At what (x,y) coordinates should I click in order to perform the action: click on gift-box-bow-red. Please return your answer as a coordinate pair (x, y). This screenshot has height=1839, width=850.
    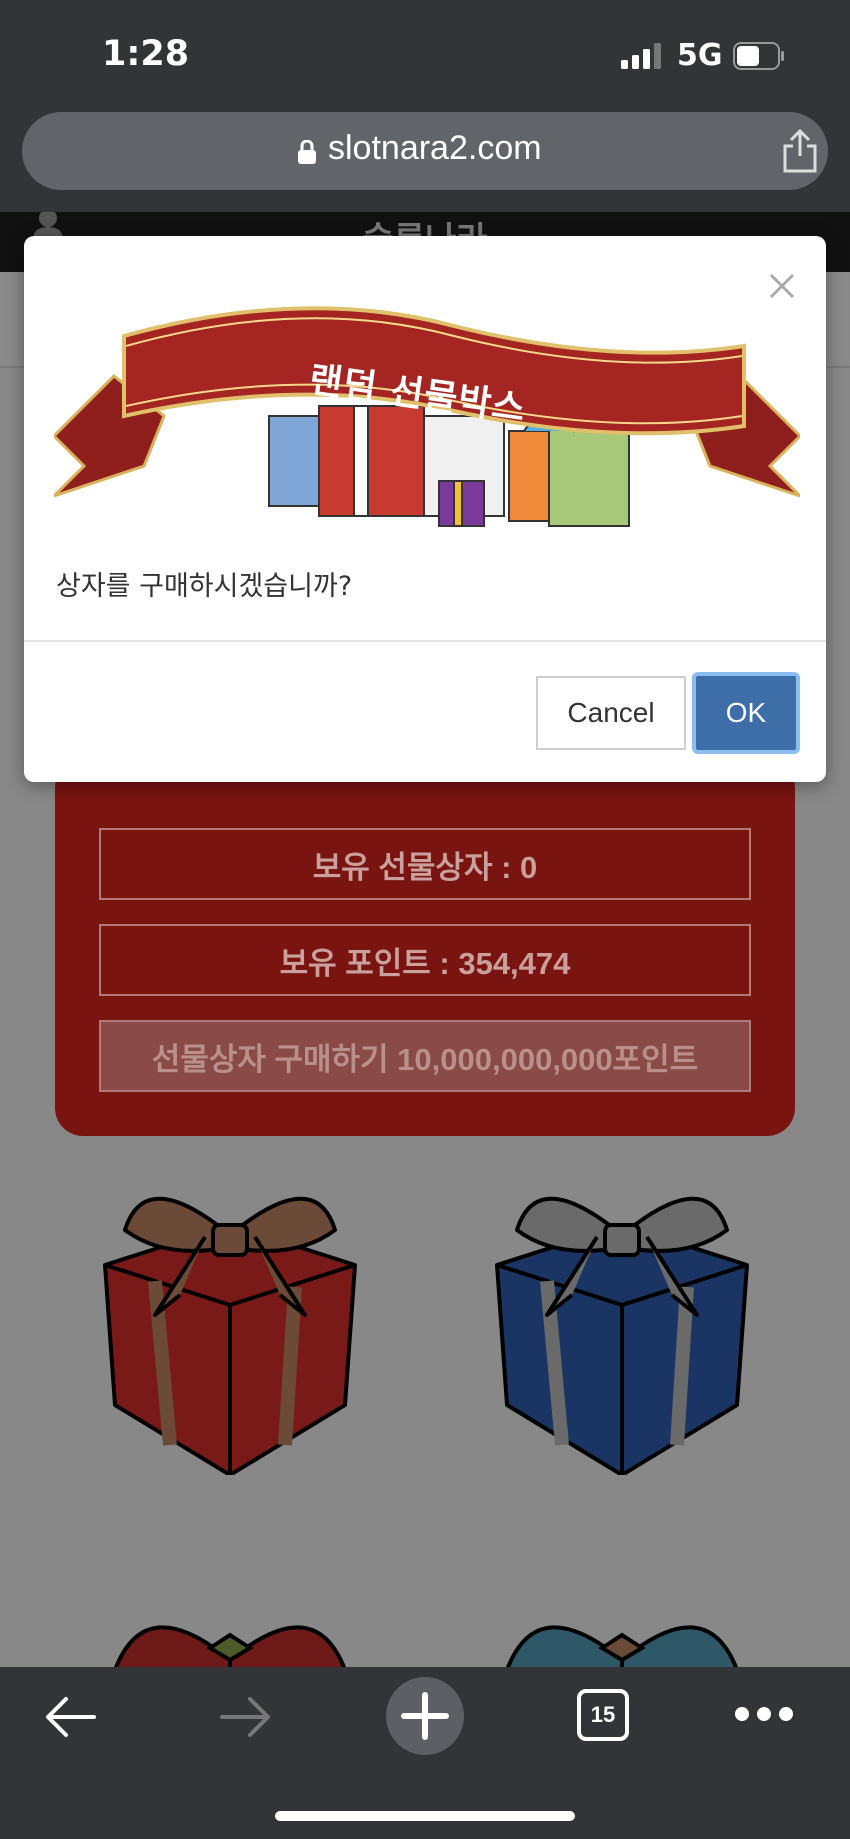
    Looking at the image, I should click on (230, 1640).